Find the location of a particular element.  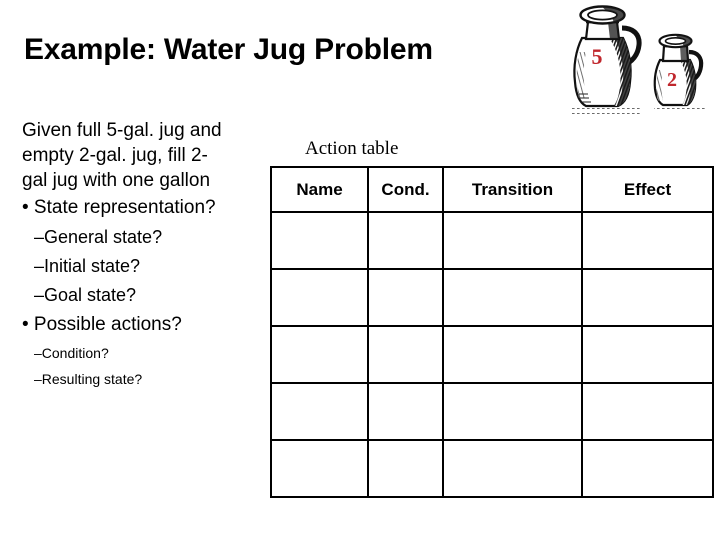

sub-item-condition: –Condition? is located at coordinates (71, 353).